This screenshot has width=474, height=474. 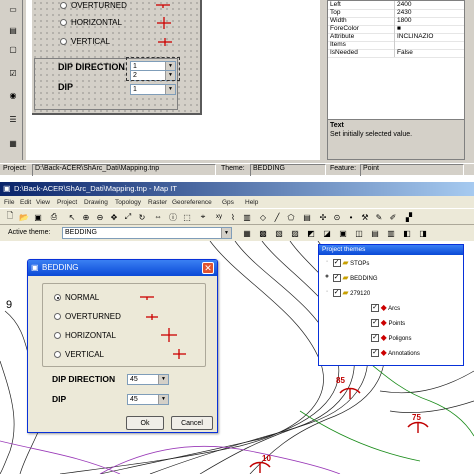 I want to click on edit-icon: ✎, so click(x=379, y=217).